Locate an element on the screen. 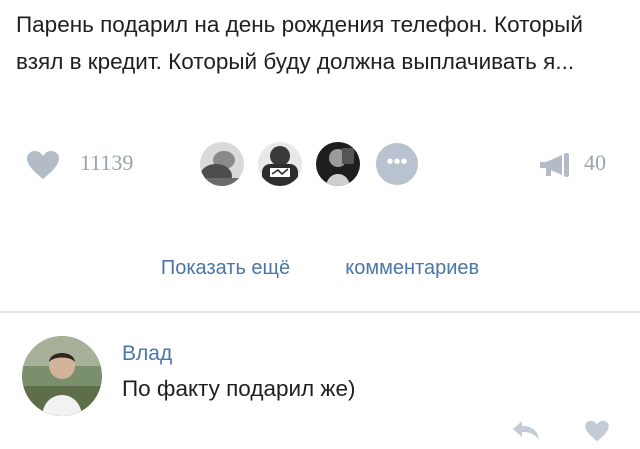 The width and height of the screenshot is (640, 449). ellipsis-icon: ••• is located at coordinates (397, 162).